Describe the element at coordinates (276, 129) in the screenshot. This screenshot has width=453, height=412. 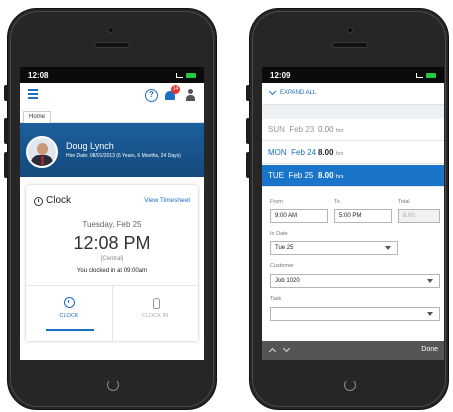
I see `day-name: SUN` at that location.